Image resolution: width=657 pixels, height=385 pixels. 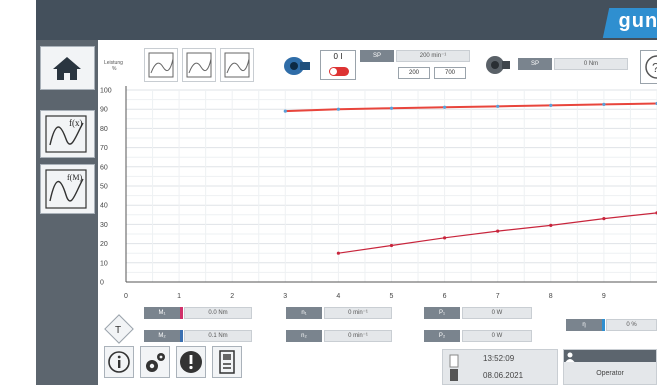 I want to click on x-tick-label: 0, so click(x=126, y=296).